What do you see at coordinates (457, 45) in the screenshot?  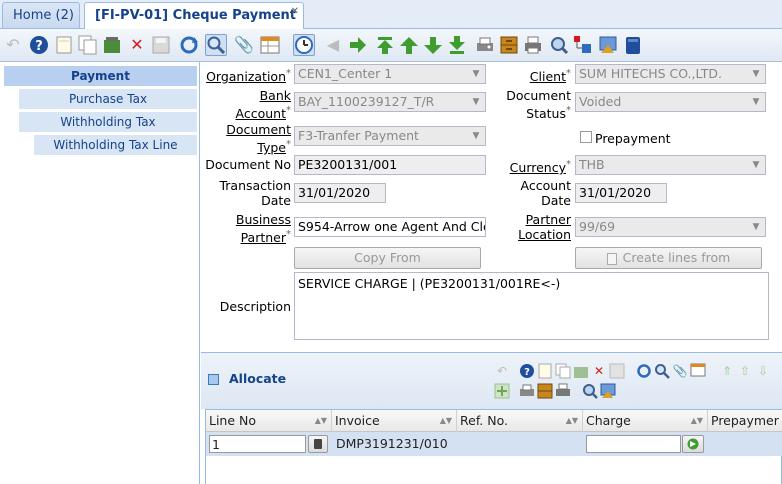 I see `last-record-icon` at bounding box center [457, 45].